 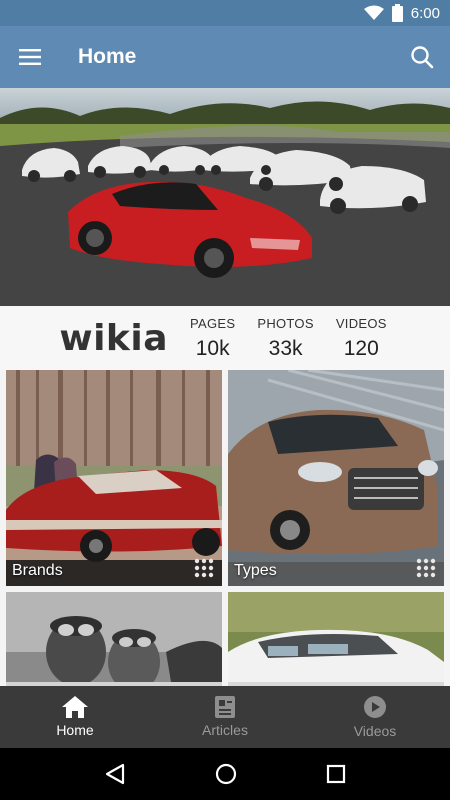 What do you see at coordinates (336, 774) in the screenshot?
I see `recents-icon` at bounding box center [336, 774].